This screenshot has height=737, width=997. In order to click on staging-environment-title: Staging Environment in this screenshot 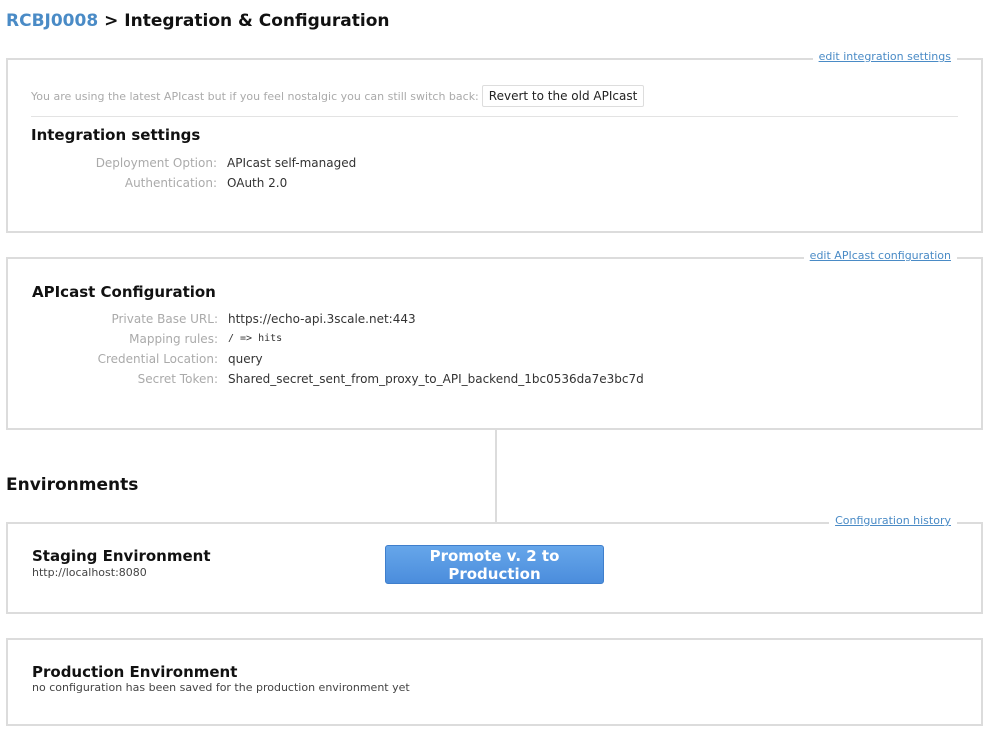, I will do `click(121, 556)`.